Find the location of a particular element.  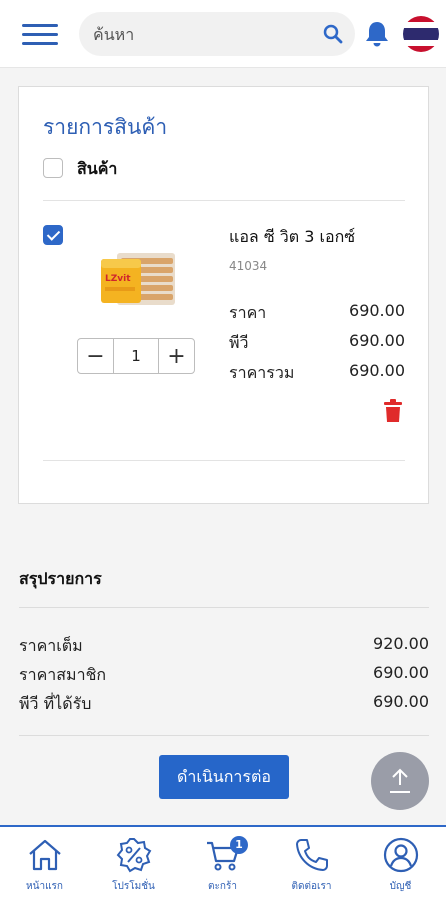

increase-quantity-button: + is located at coordinates (176, 356).